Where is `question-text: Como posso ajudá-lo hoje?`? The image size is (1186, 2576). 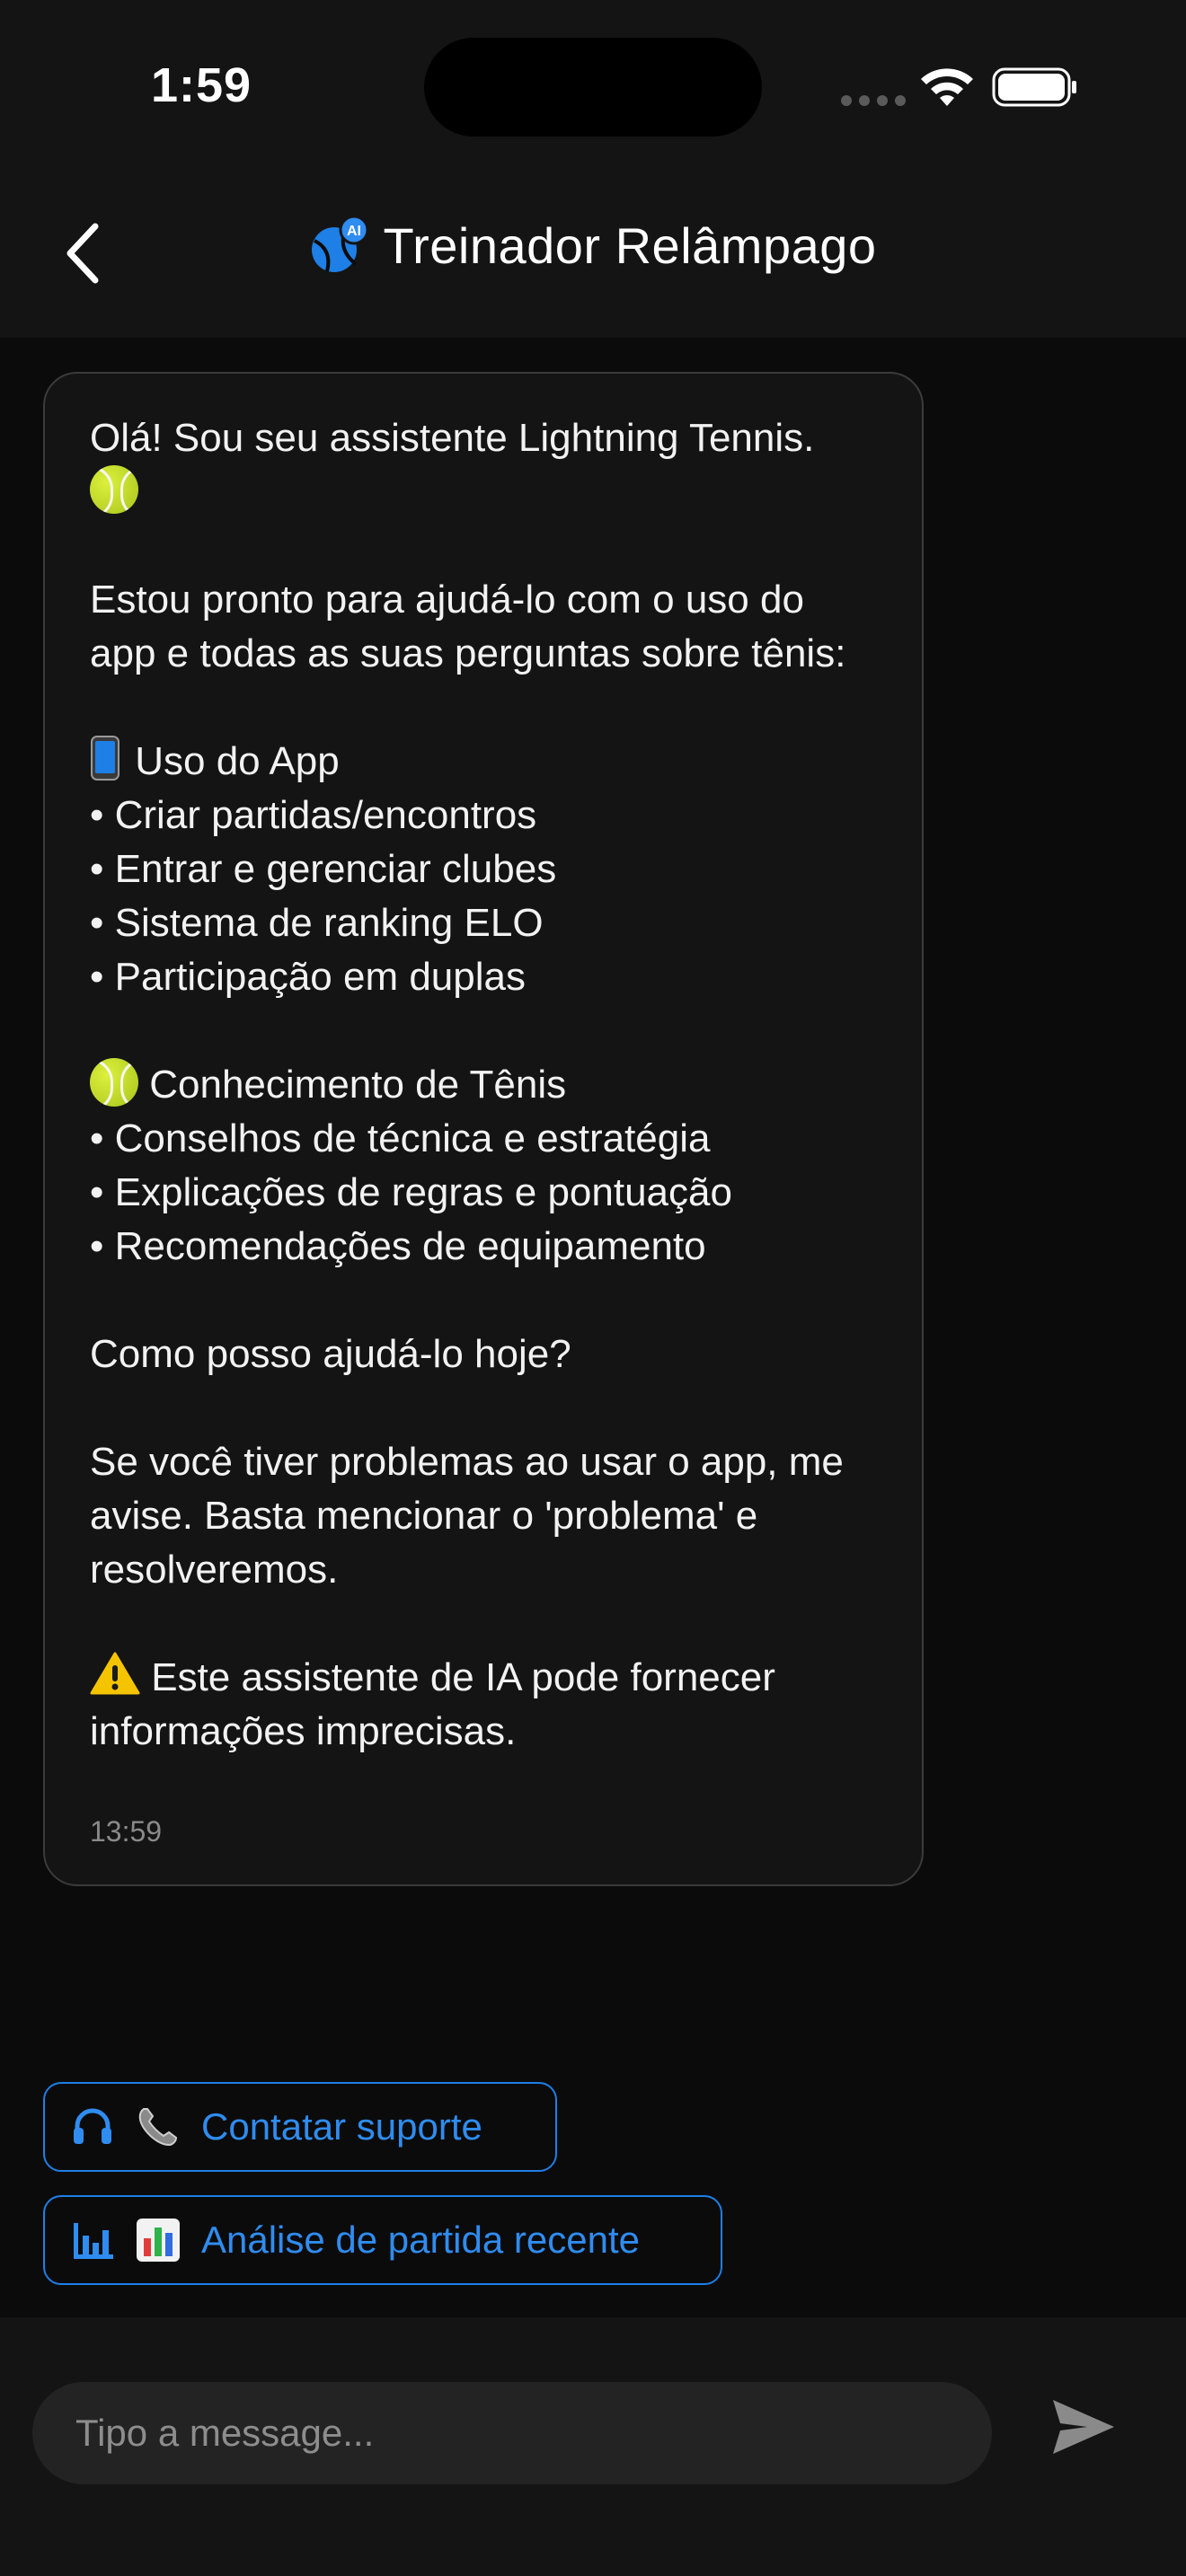
question-text: Como posso ajudá-lo hoje? is located at coordinates (330, 1354).